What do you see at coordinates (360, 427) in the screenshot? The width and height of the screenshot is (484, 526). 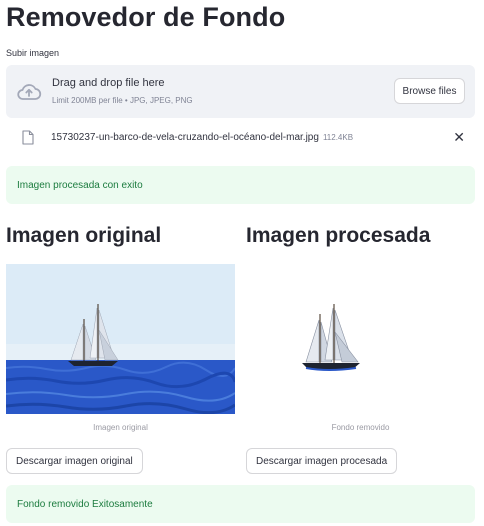 I see `processed-image-caption: Fondo removido` at bounding box center [360, 427].